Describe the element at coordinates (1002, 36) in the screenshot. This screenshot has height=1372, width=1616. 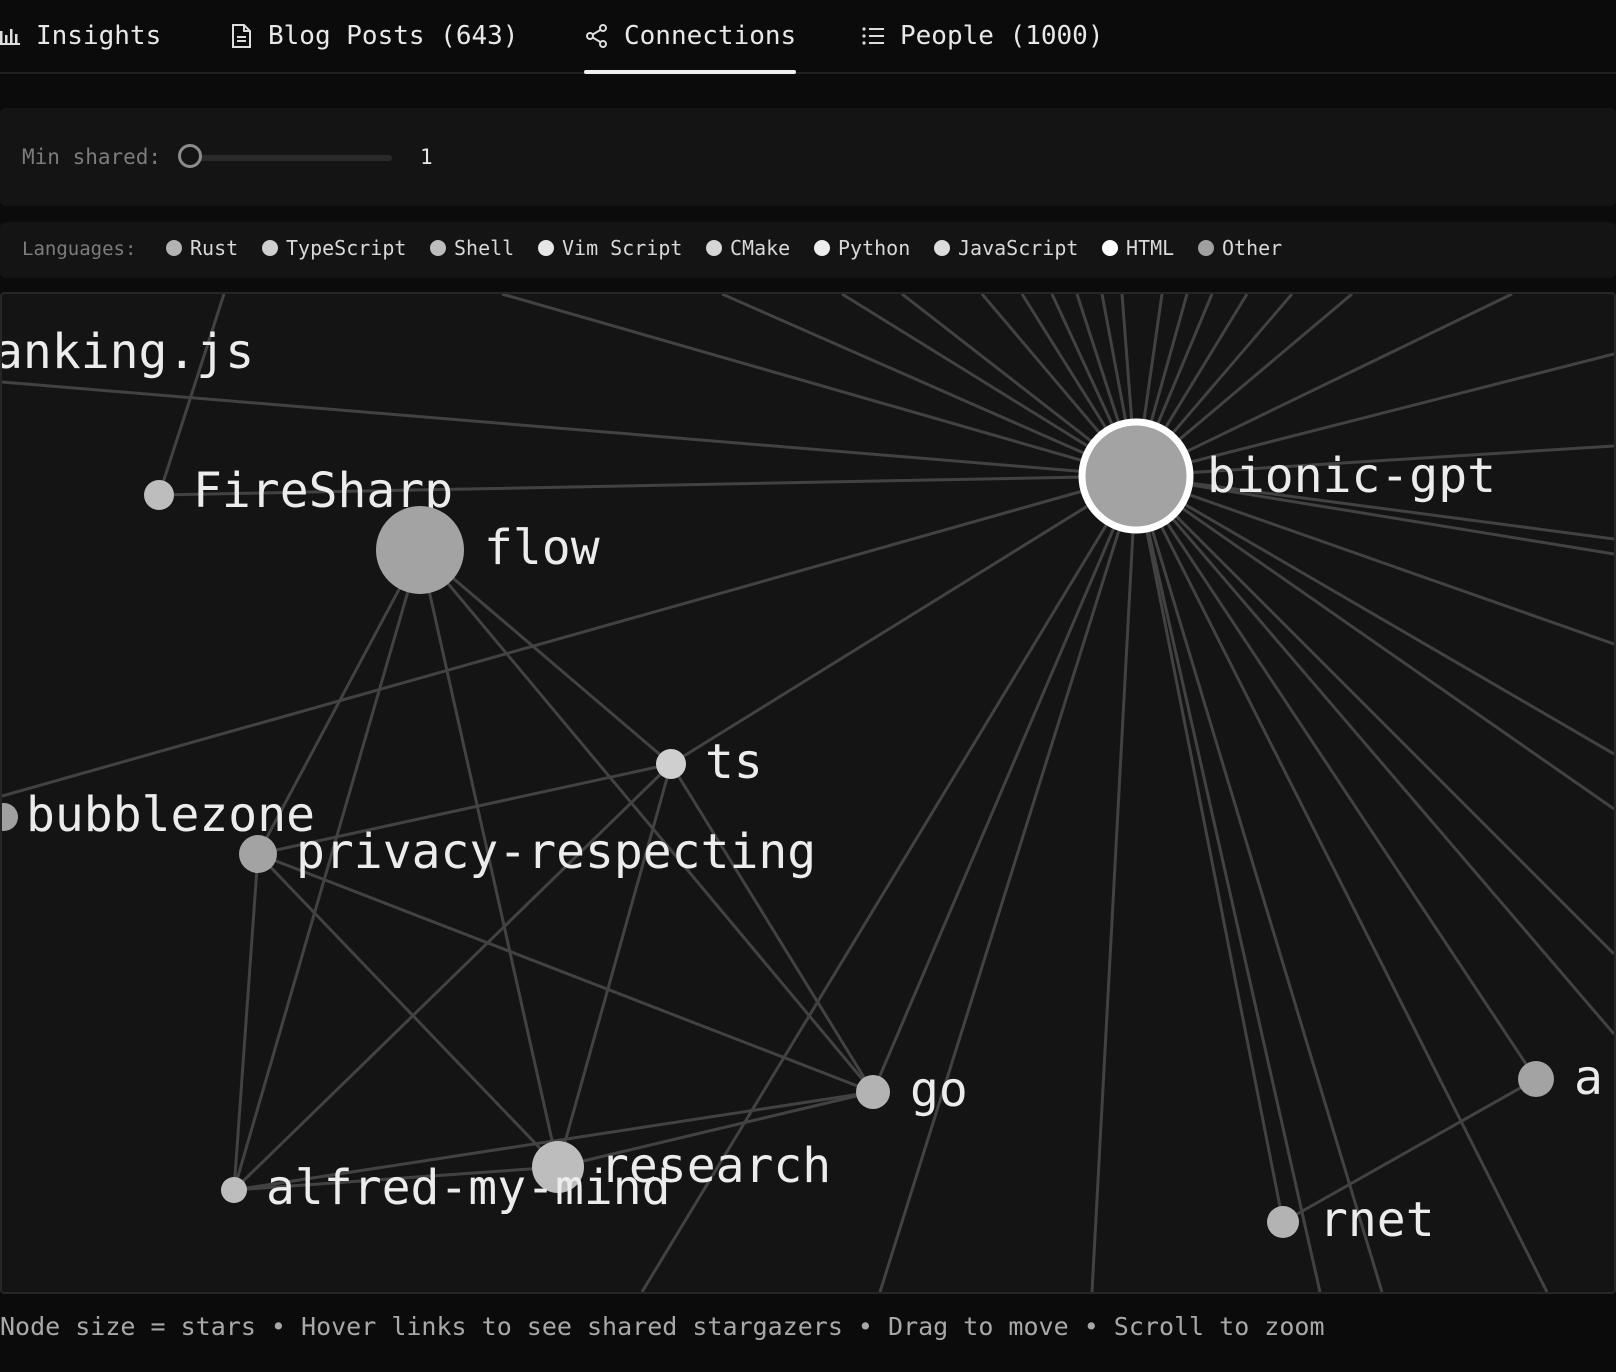
I see `tab-people-label: People (1000)` at that location.